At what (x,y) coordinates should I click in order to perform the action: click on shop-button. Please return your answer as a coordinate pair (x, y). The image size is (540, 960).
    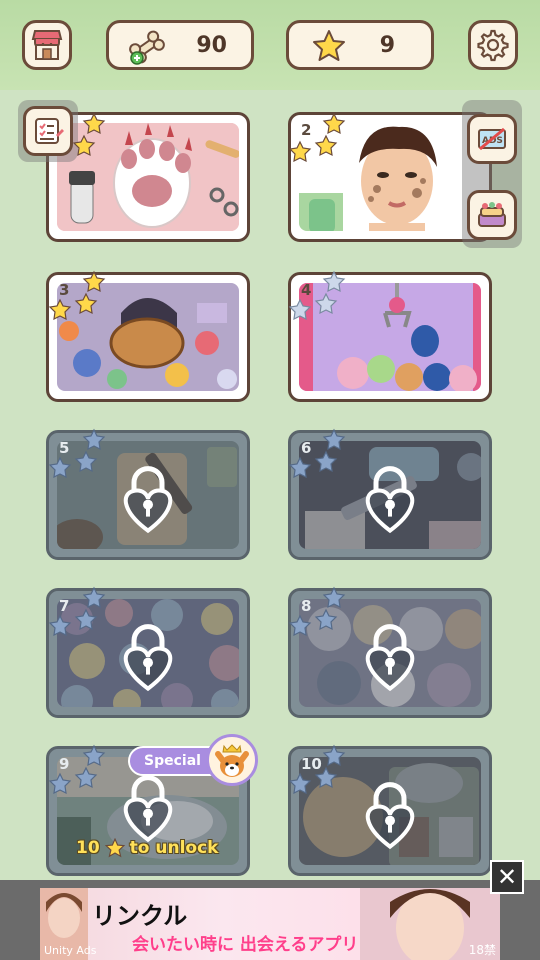
    Looking at the image, I should click on (47, 45).